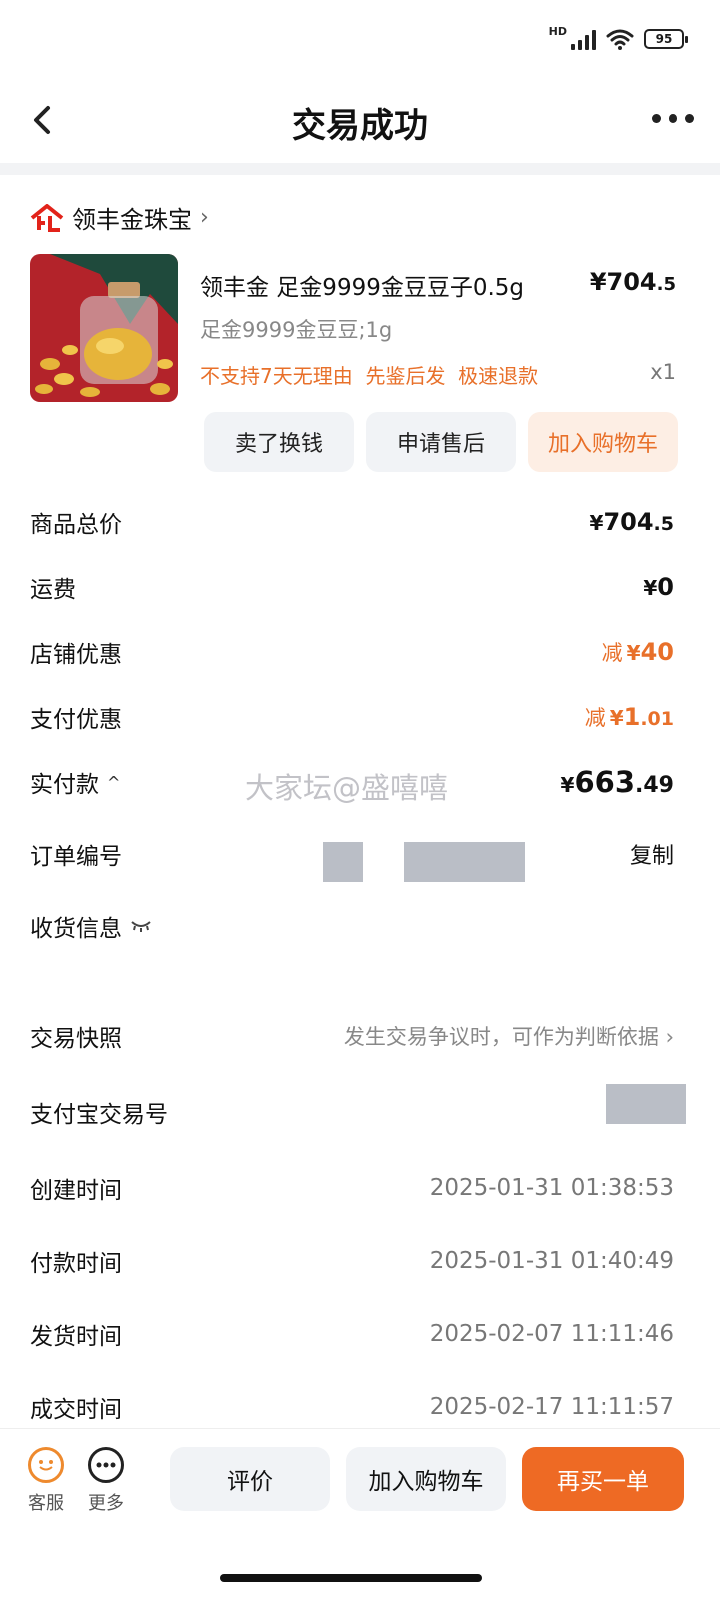  I want to click on more-label: 更多, so click(106, 1503).